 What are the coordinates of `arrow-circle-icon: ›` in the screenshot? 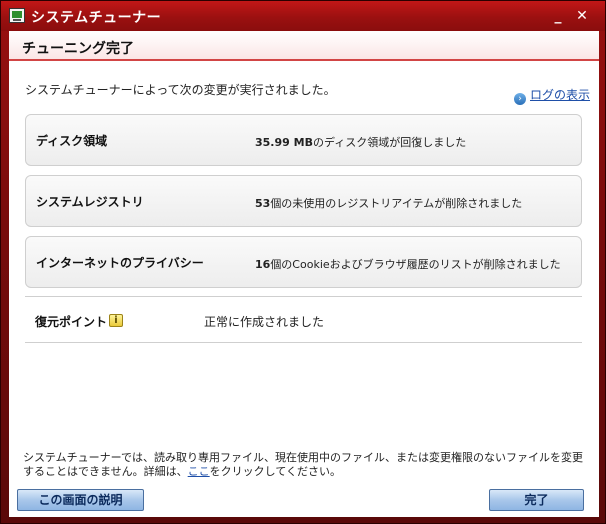 It's located at (520, 99).